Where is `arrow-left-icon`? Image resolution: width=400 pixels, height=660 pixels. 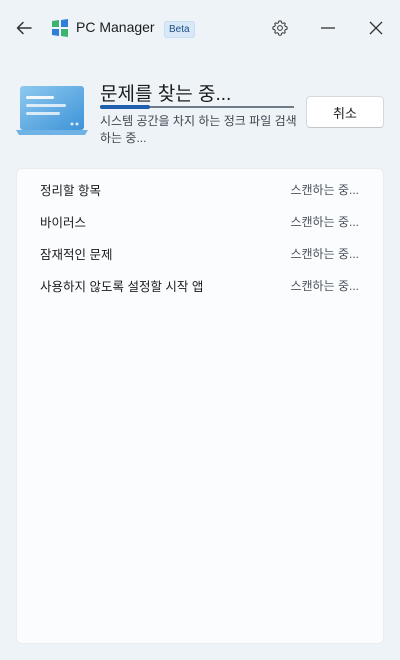
arrow-left-icon is located at coordinates (24, 28).